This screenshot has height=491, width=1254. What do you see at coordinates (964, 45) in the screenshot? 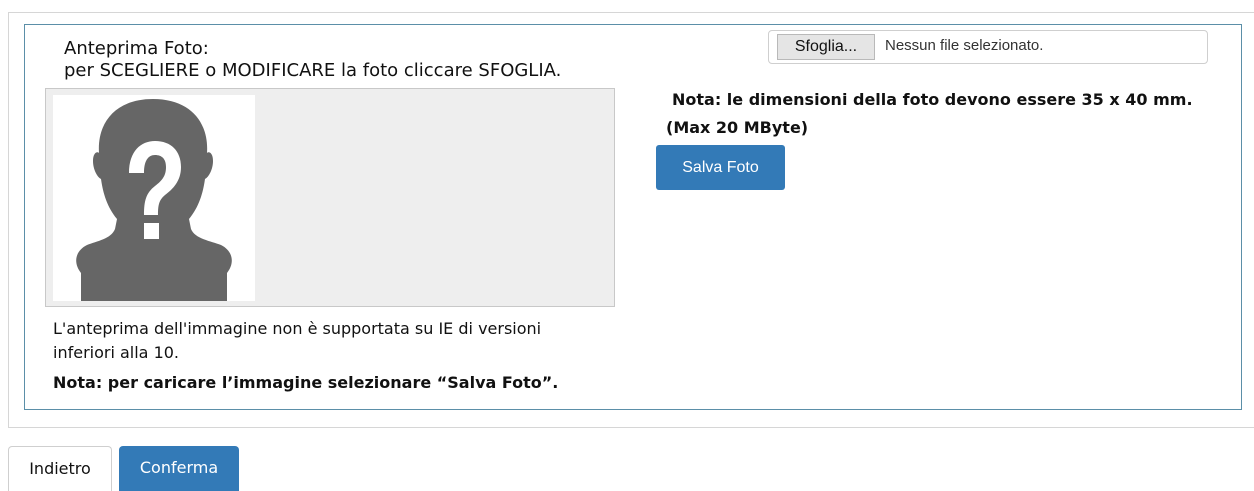
I see `file-status-text: Nessun file selezionato.` at bounding box center [964, 45].